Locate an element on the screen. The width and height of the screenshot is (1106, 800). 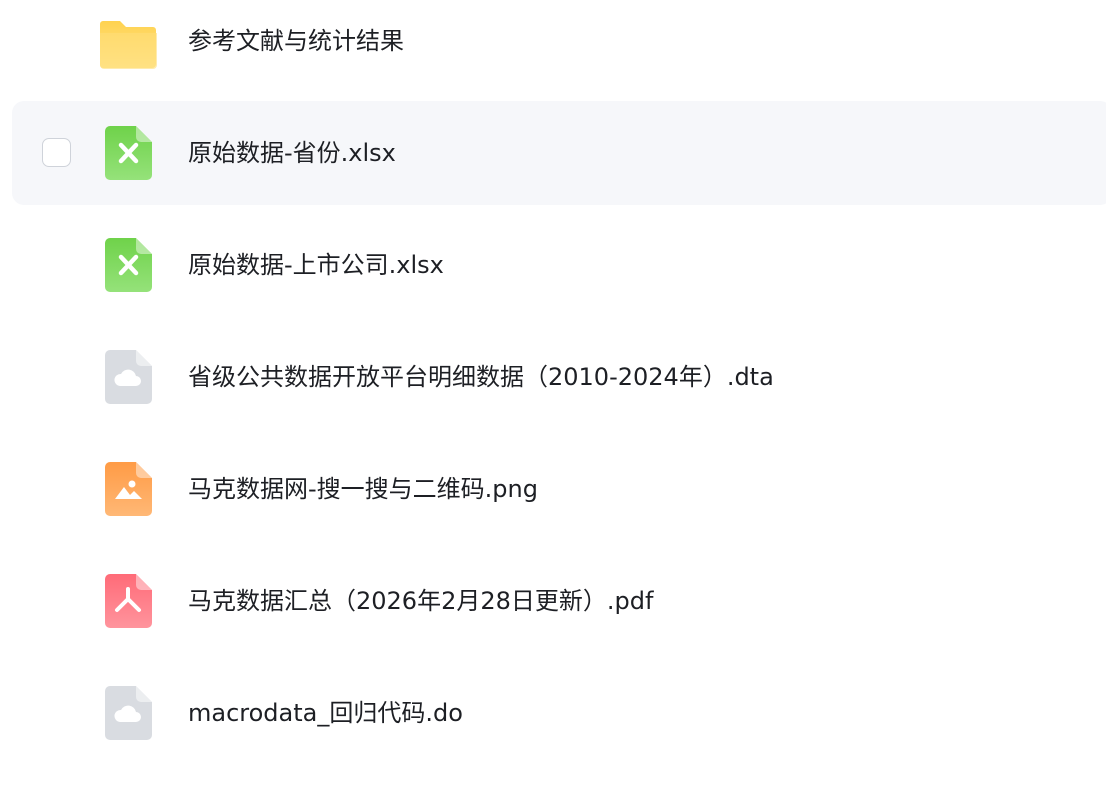
file-name: 马克数据汇总（2026年2月28日更新）.pdf is located at coordinates (421, 601).